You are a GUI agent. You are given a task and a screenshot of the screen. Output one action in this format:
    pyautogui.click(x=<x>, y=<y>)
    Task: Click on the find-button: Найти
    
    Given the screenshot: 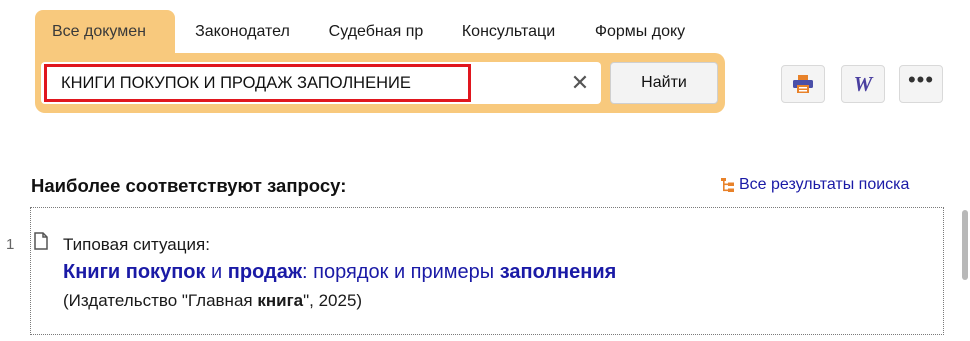 What is the action you would take?
    pyautogui.click(x=664, y=83)
    